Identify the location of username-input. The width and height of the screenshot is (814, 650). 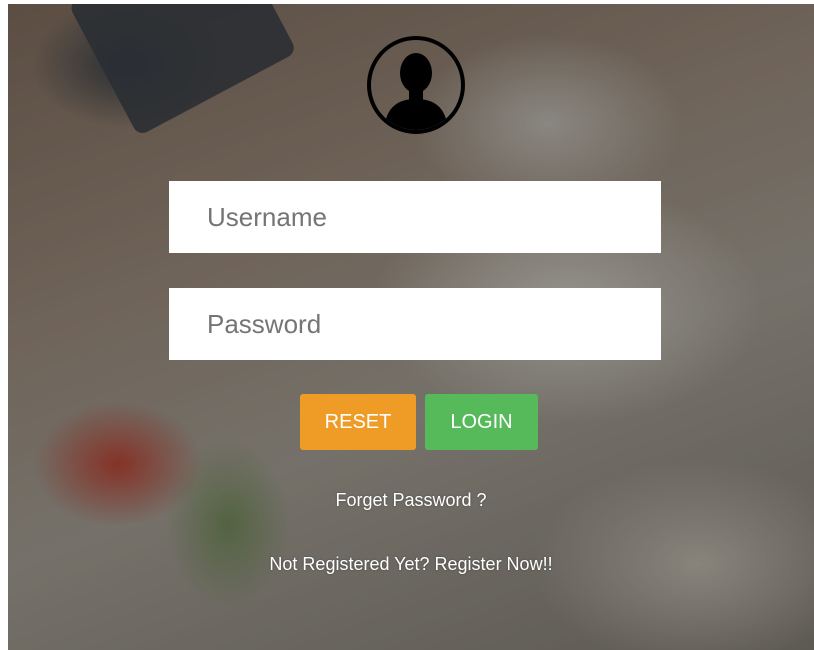
(415, 217).